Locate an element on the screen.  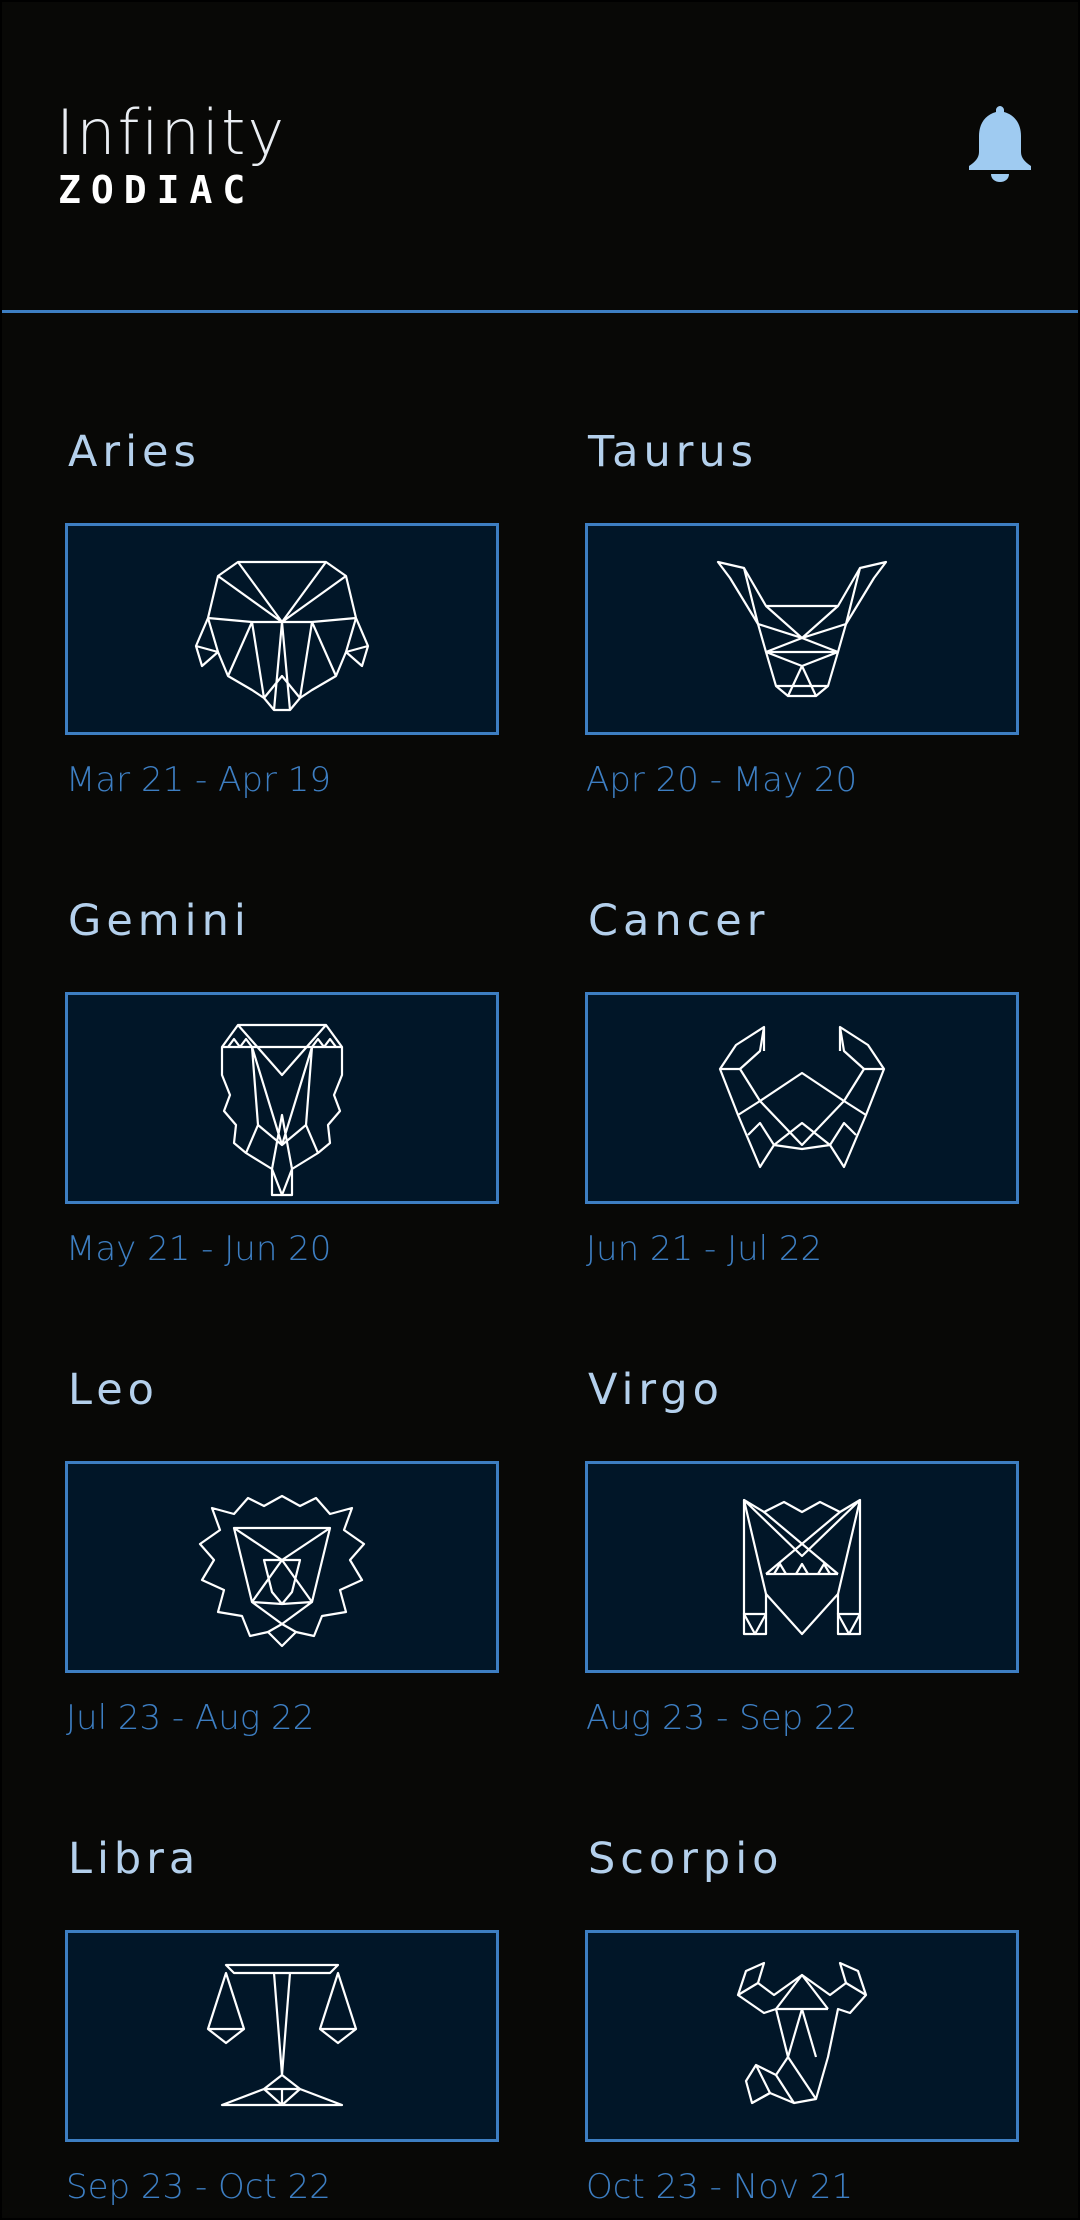
ram-icon is located at coordinates (282, 636).